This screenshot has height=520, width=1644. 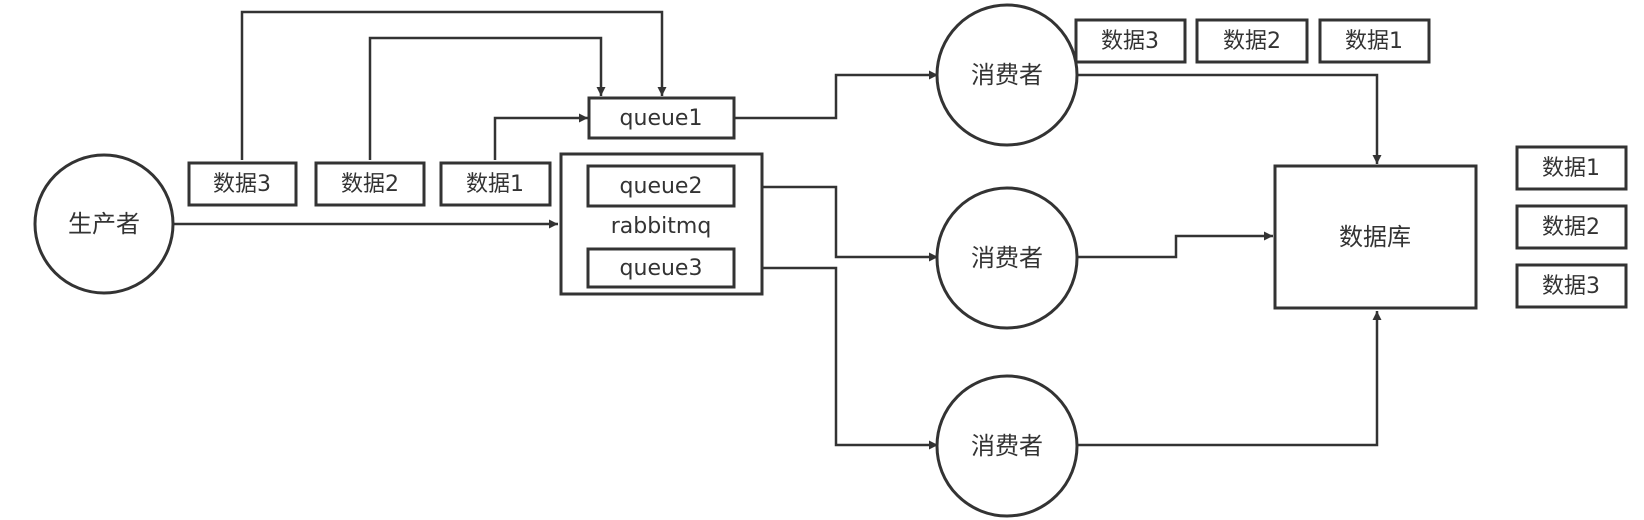 I want to click on producer-message-1: 数据1, so click(x=495, y=184).